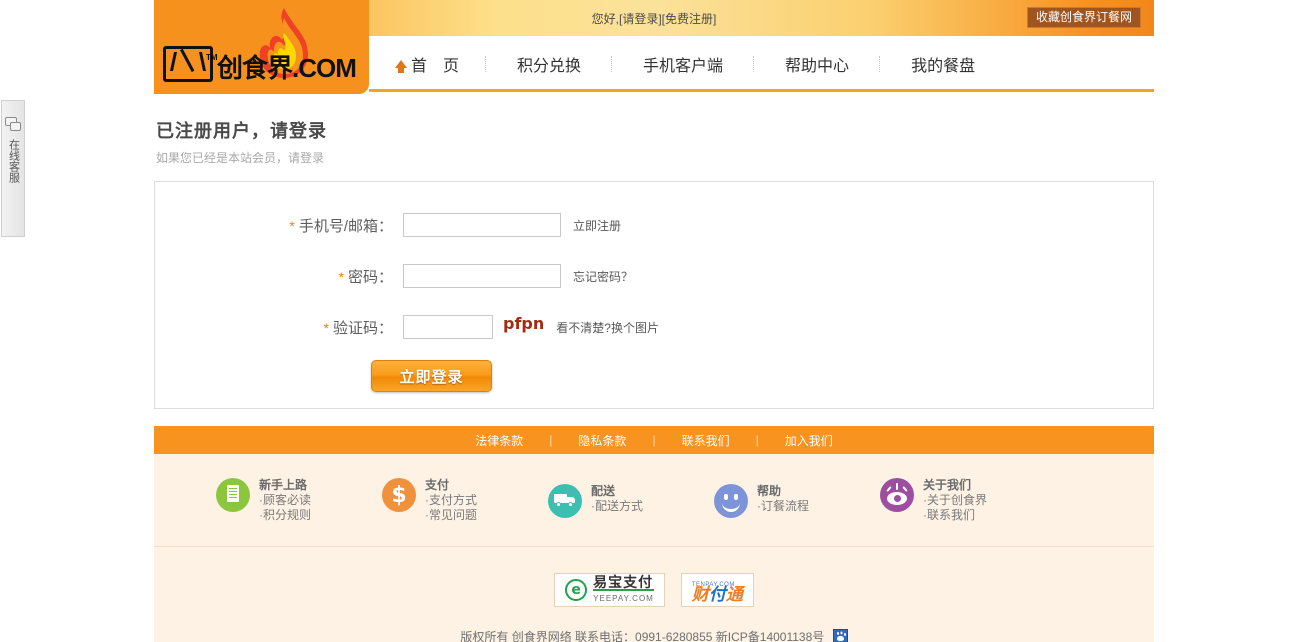 The height and width of the screenshot is (642, 1308). Describe the element at coordinates (783, 506) in the screenshot. I see `footer-sublink: ·订餐流程` at that location.